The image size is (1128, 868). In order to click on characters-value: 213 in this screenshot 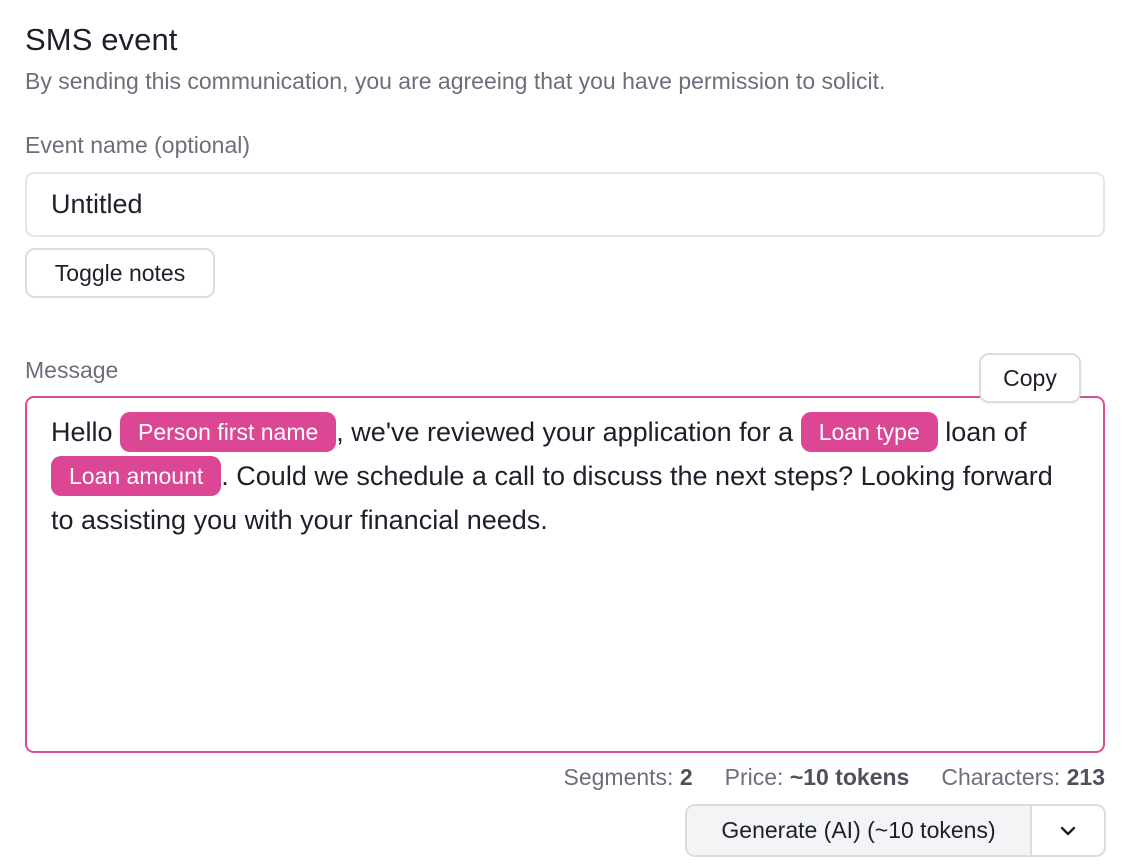, I will do `click(1085, 777)`.